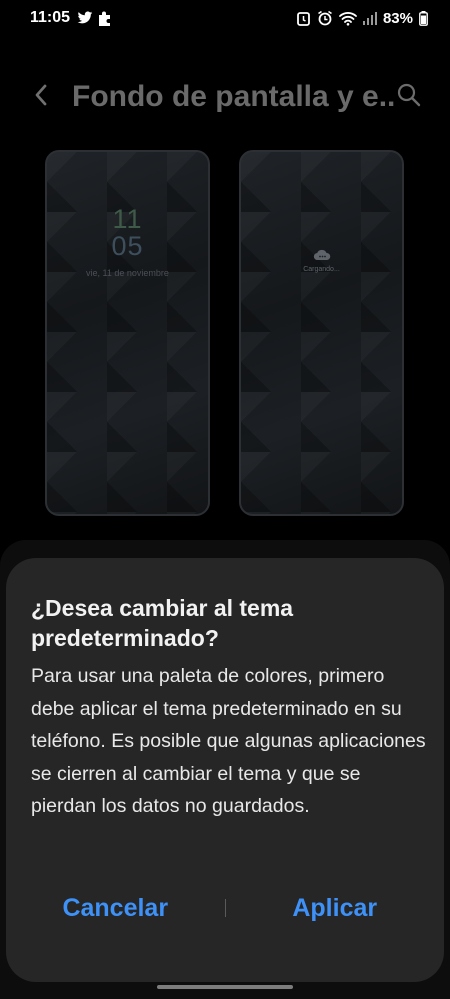 Image resolution: width=450 pixels, height=999 pixels. I want to click on chevron-left-icon, so click(41, 95).